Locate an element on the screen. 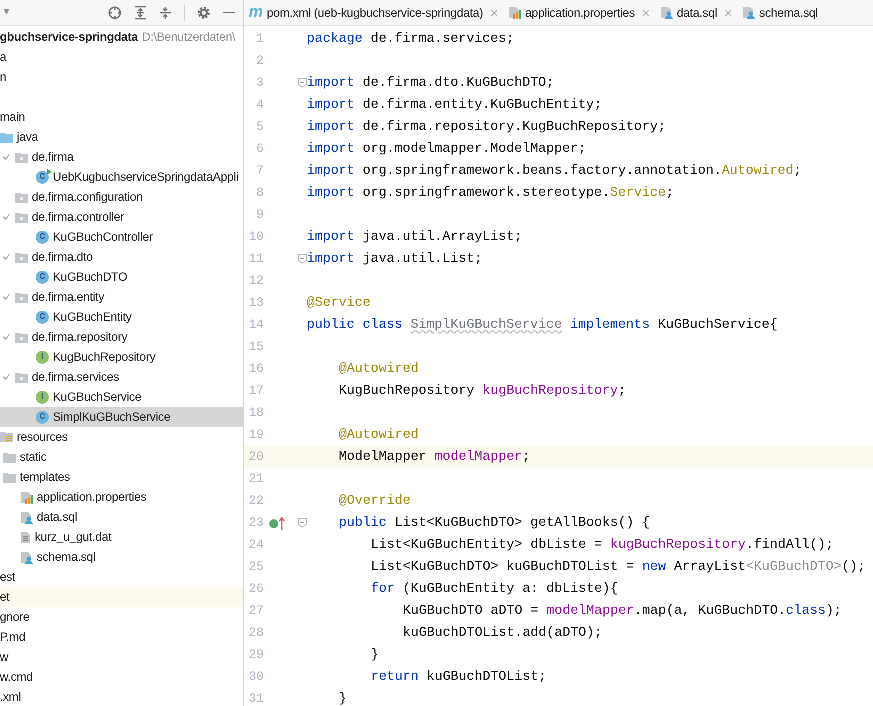 The image size is (873, 706). tree-item-label: w.cmd is located at coordinates (17, 677).